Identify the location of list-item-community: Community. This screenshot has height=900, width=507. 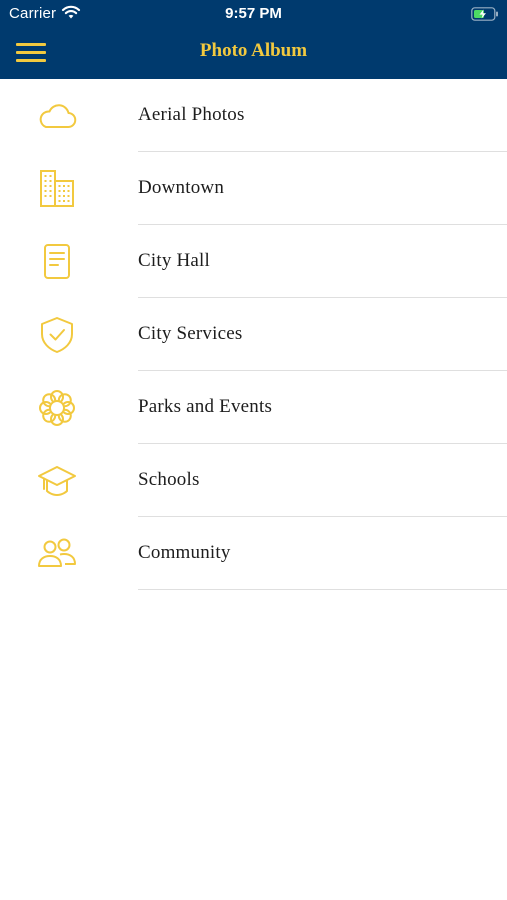
(253, 553).